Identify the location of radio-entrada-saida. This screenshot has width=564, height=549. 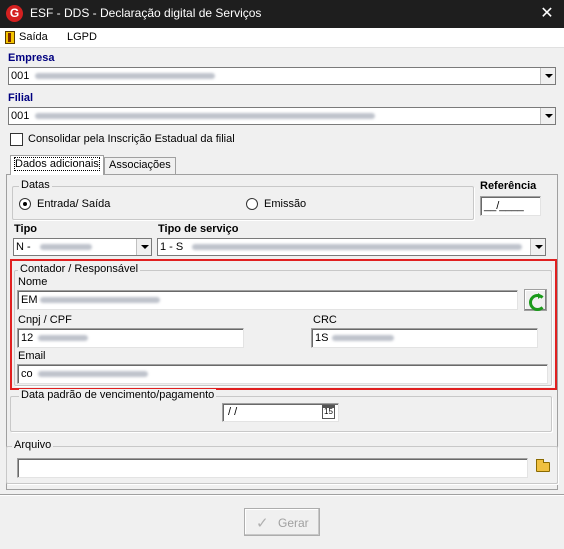
(25, 204).